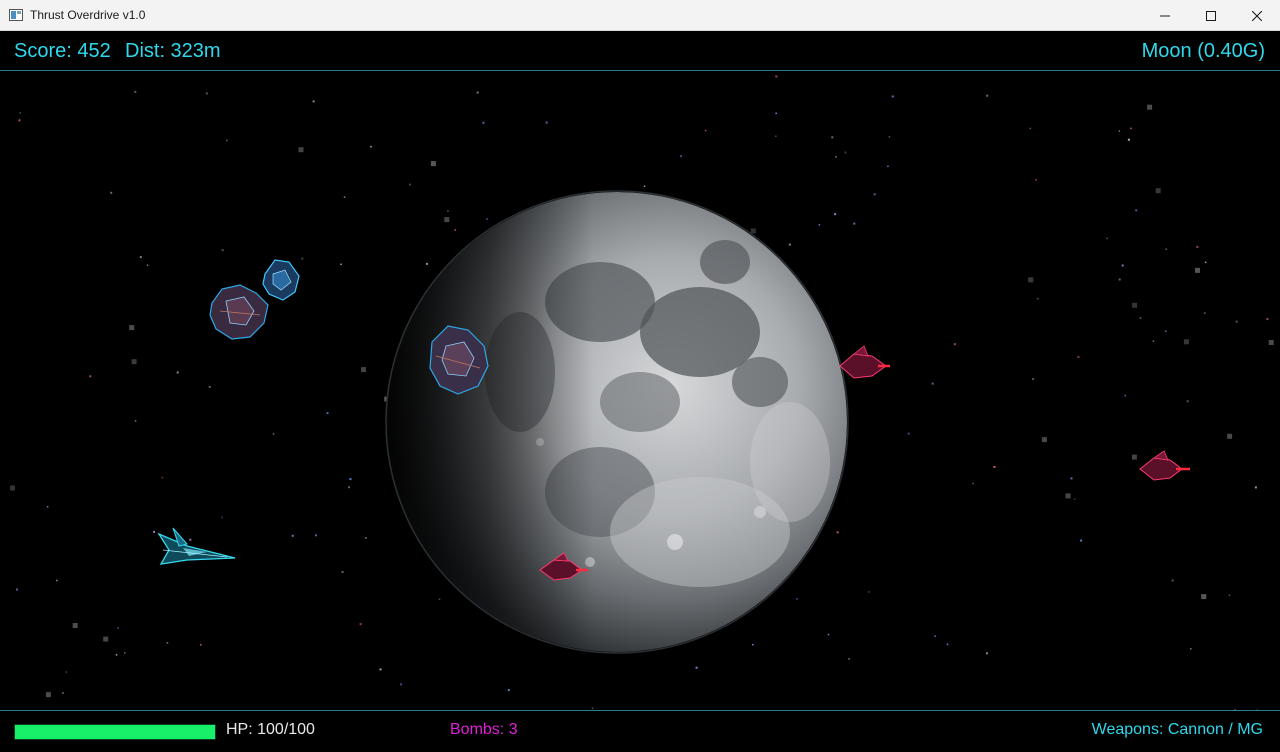 This screenshot has width=1280, height=752. I want to click on minimize-icon, so click(1165, 15).